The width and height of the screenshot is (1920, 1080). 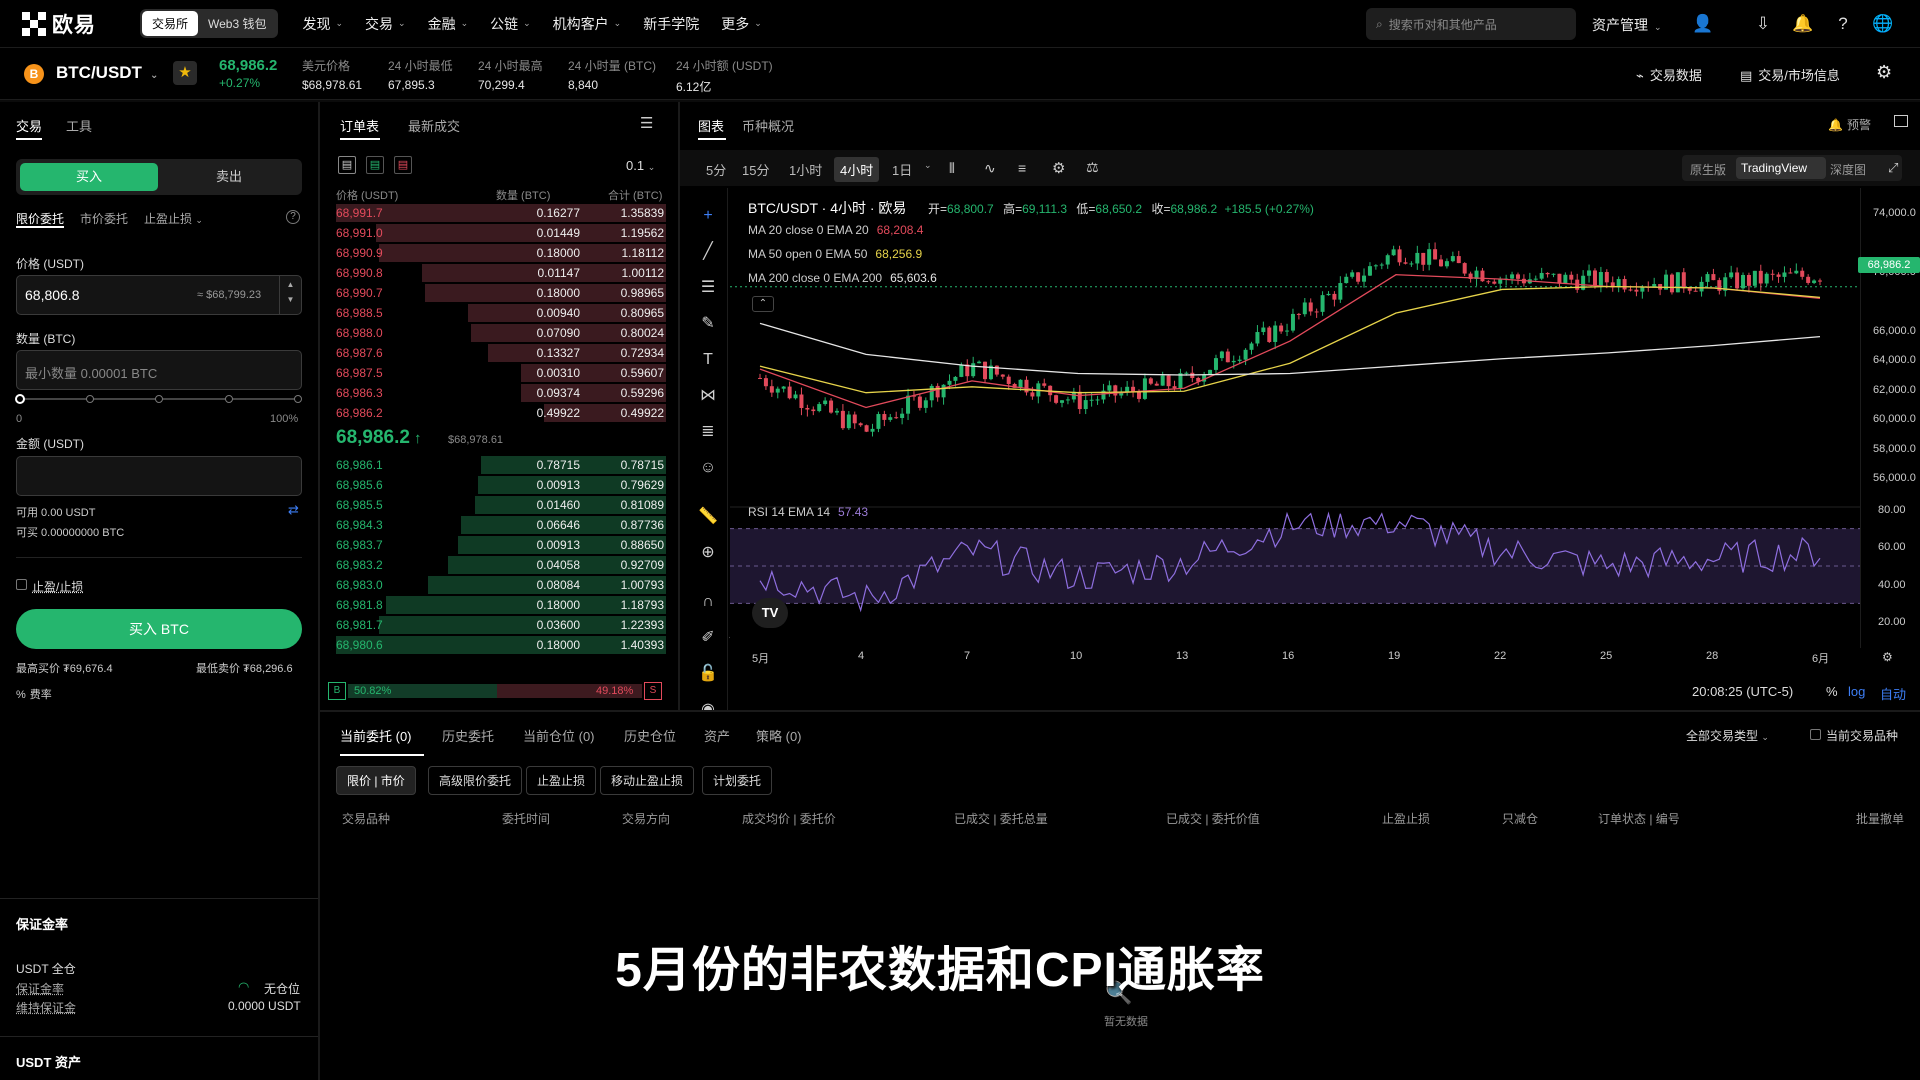 I want to click on user-icon: 👤, so click(x=1703, y=24).